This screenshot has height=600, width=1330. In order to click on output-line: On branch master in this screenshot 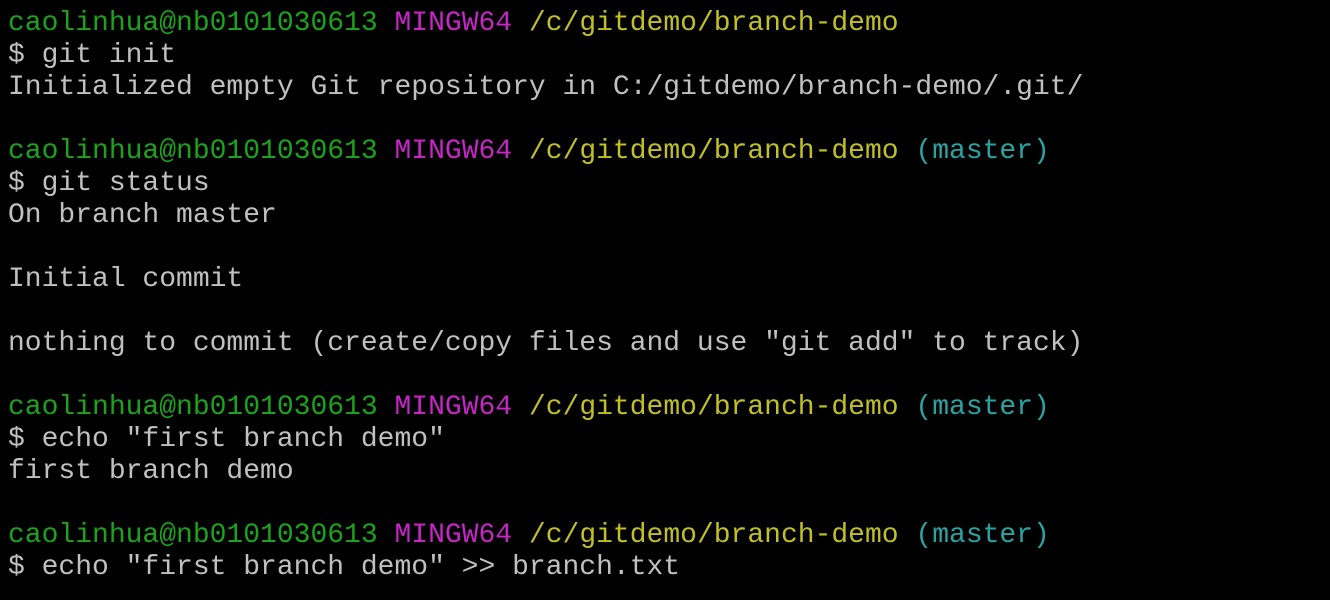, I will do `click(142, 215)`.